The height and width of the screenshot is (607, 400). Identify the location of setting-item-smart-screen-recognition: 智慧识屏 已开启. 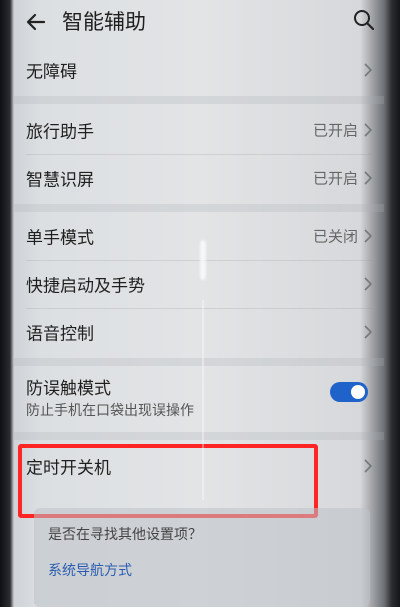
(199, 178).